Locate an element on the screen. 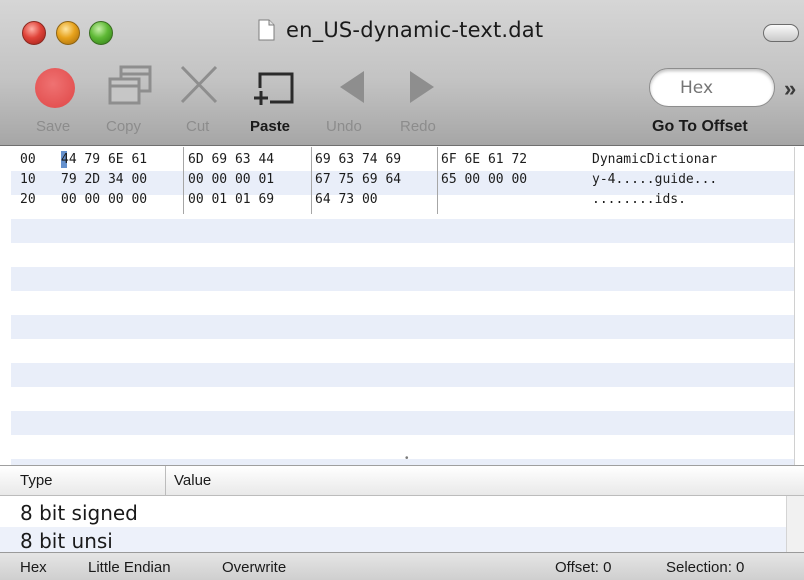  hex-bytes-group: 6F 6E 61 72 is located at coordinates (484, 159).